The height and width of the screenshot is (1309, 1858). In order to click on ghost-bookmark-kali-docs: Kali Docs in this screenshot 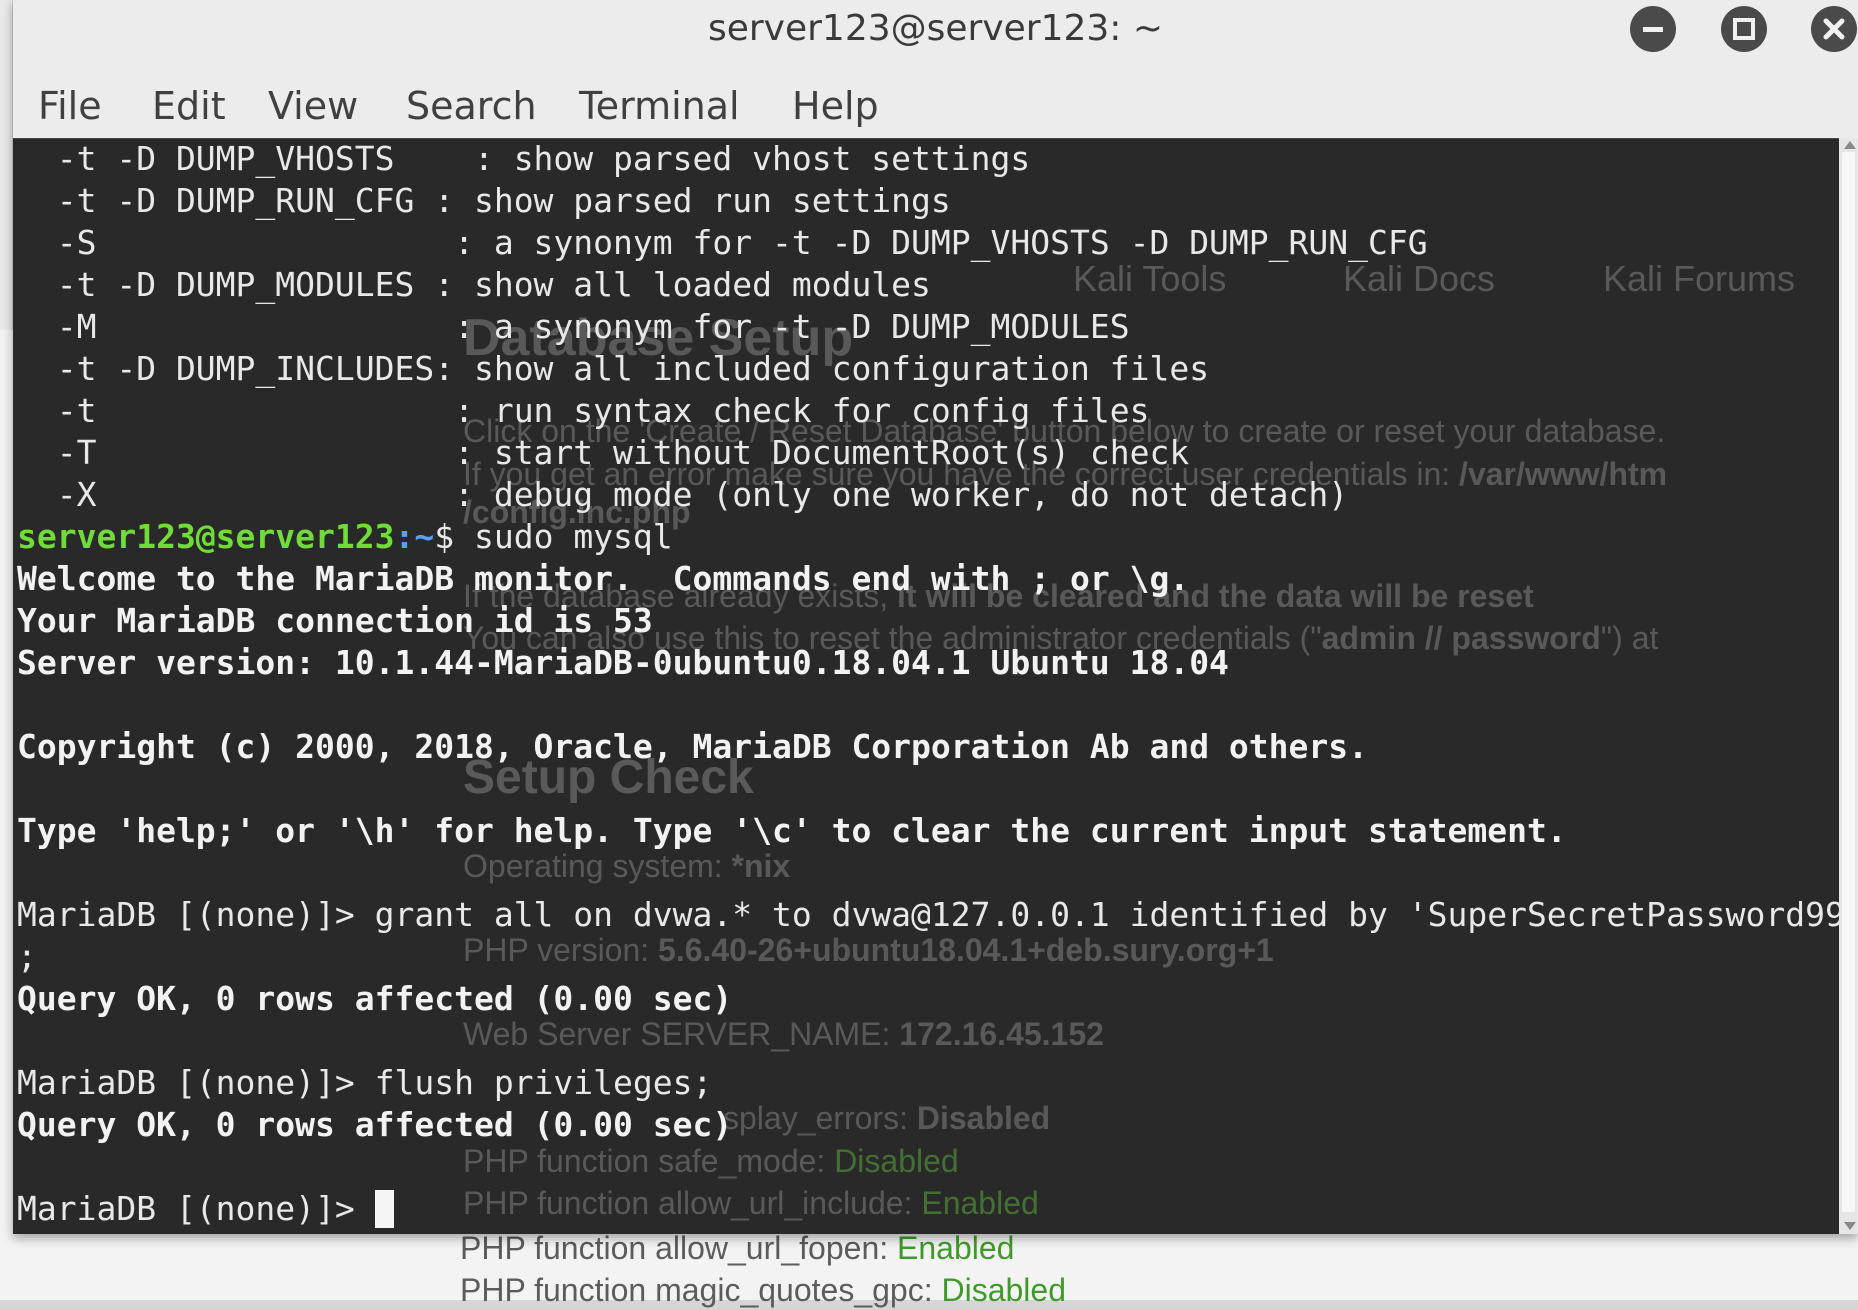, I will do `click(1419, 278)`.